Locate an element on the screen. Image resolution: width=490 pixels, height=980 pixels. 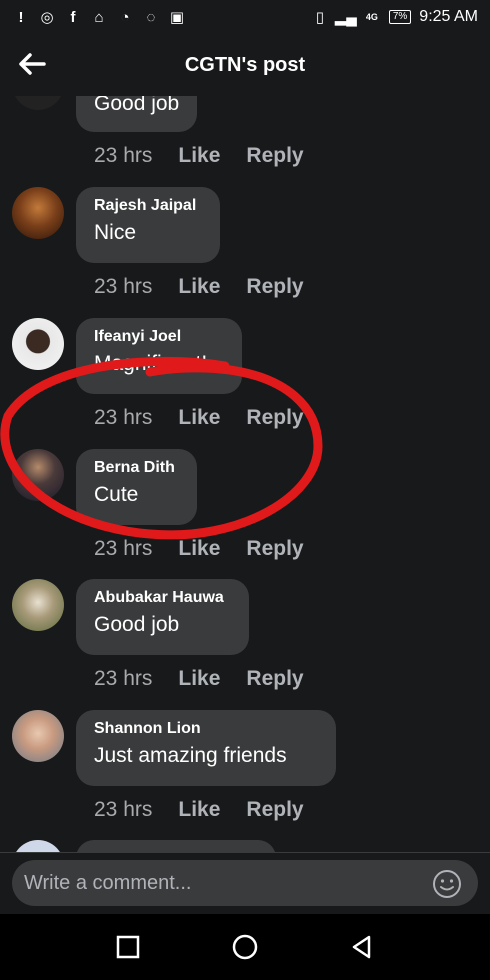
app-icon: ◔ is located at coordinates (125, 17).